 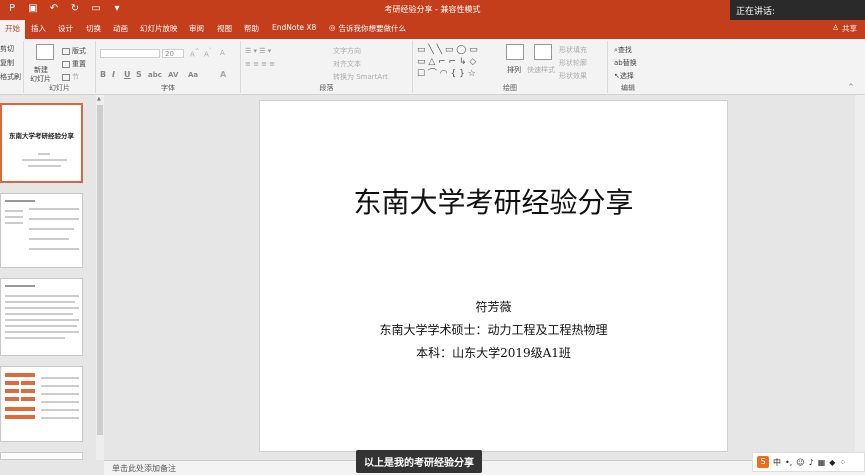 I want to click on shapes-gallery: ▭ ╲ ╲ ▭ ◯ ▭ ▭ △ ⌐ ⌐ ↳ ◇ ☐ ⌒ ◠ { } ☆, so click(x=447, y=62).